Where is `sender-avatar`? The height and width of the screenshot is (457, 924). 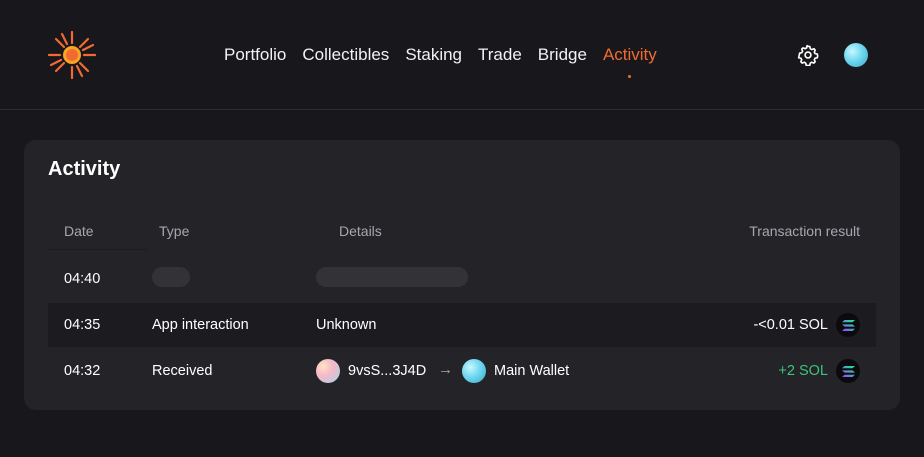 sender-avatar is located at coordinates (328, 371).